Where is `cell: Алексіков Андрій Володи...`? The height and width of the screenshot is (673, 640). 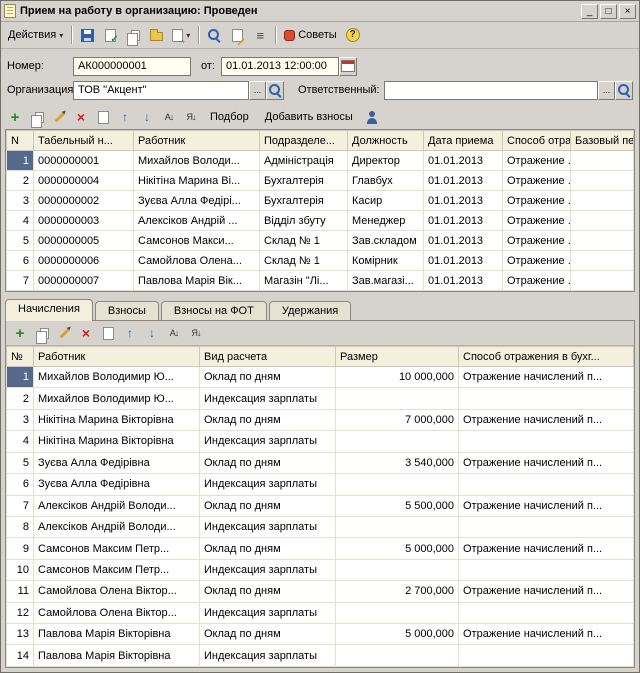
cell: Алексіков Андрій Володи... is located at coordinates (116, 527).